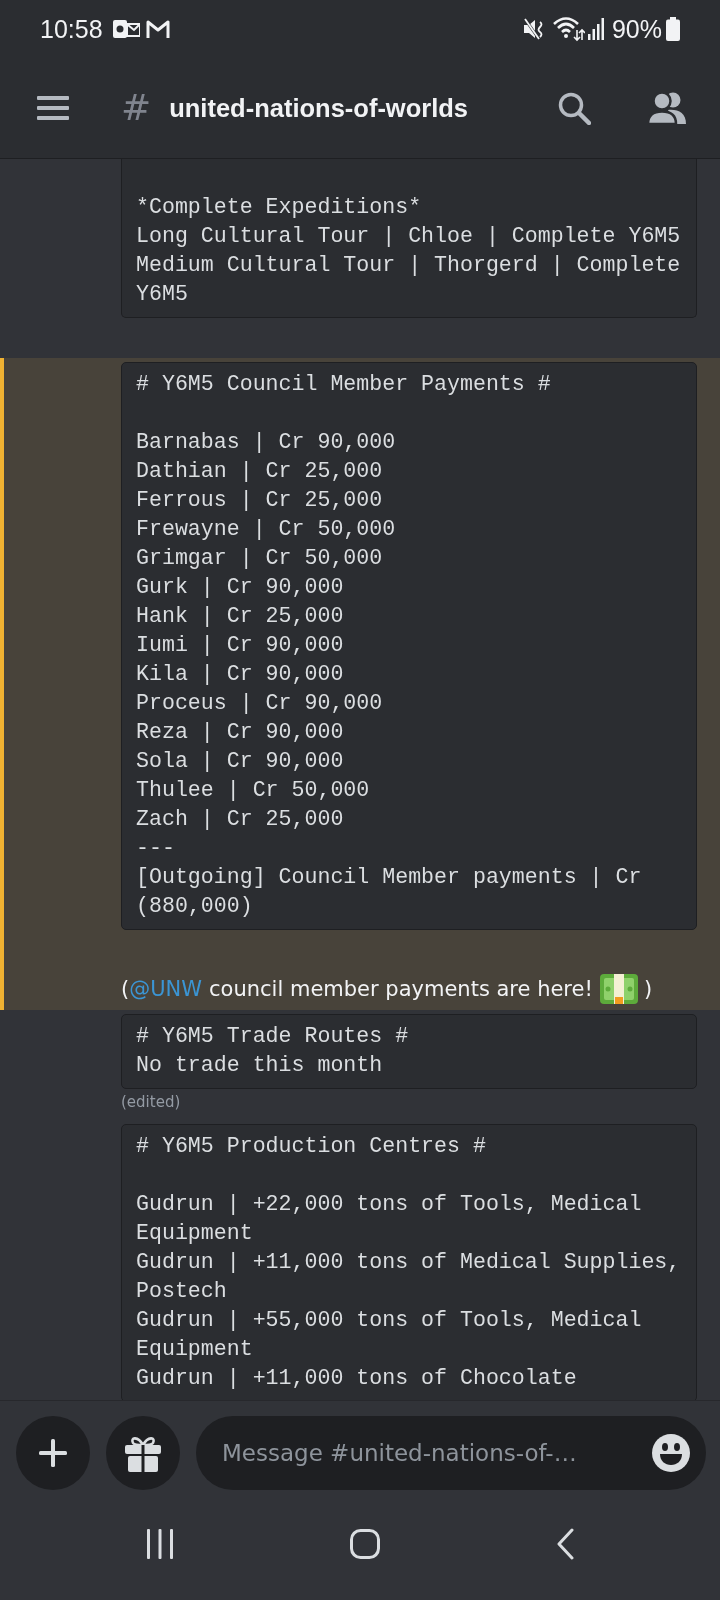 The width and height of the screenshot is (720, 1600). What do you see at coordinates (618, 989) in the screenshot?
I see `banknote-icon` at bounding box center [618, 989].